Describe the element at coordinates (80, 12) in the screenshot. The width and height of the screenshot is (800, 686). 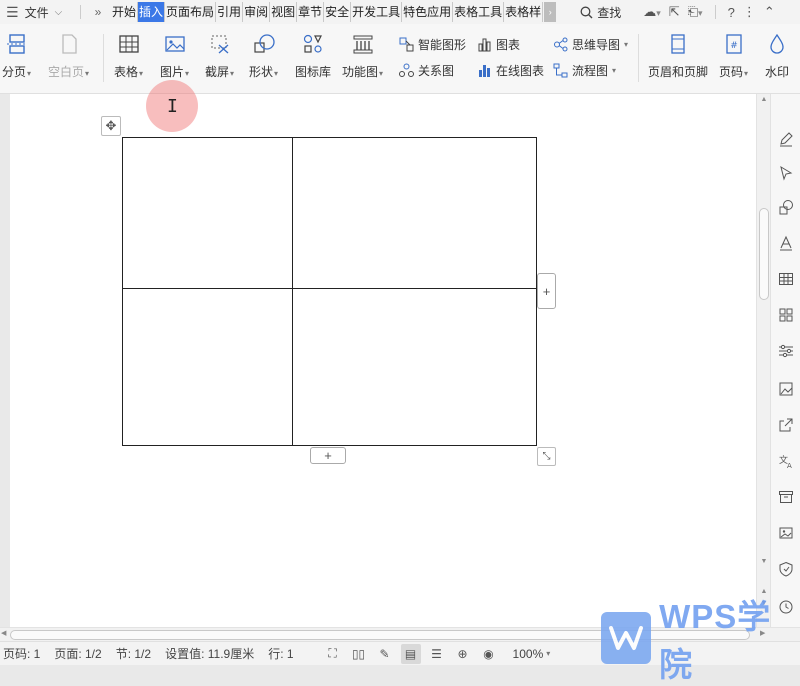
I see `divider` at that location.